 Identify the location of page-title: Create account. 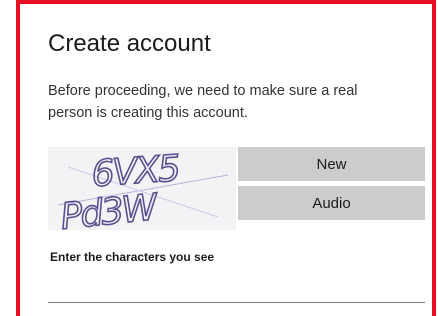
(129, 43).